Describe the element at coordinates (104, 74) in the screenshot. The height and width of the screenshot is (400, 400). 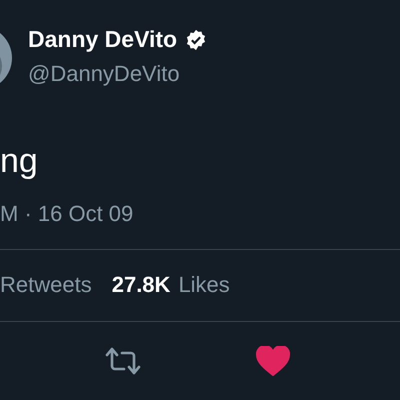
I see `author-handle: @DannyDeVito` at that location.